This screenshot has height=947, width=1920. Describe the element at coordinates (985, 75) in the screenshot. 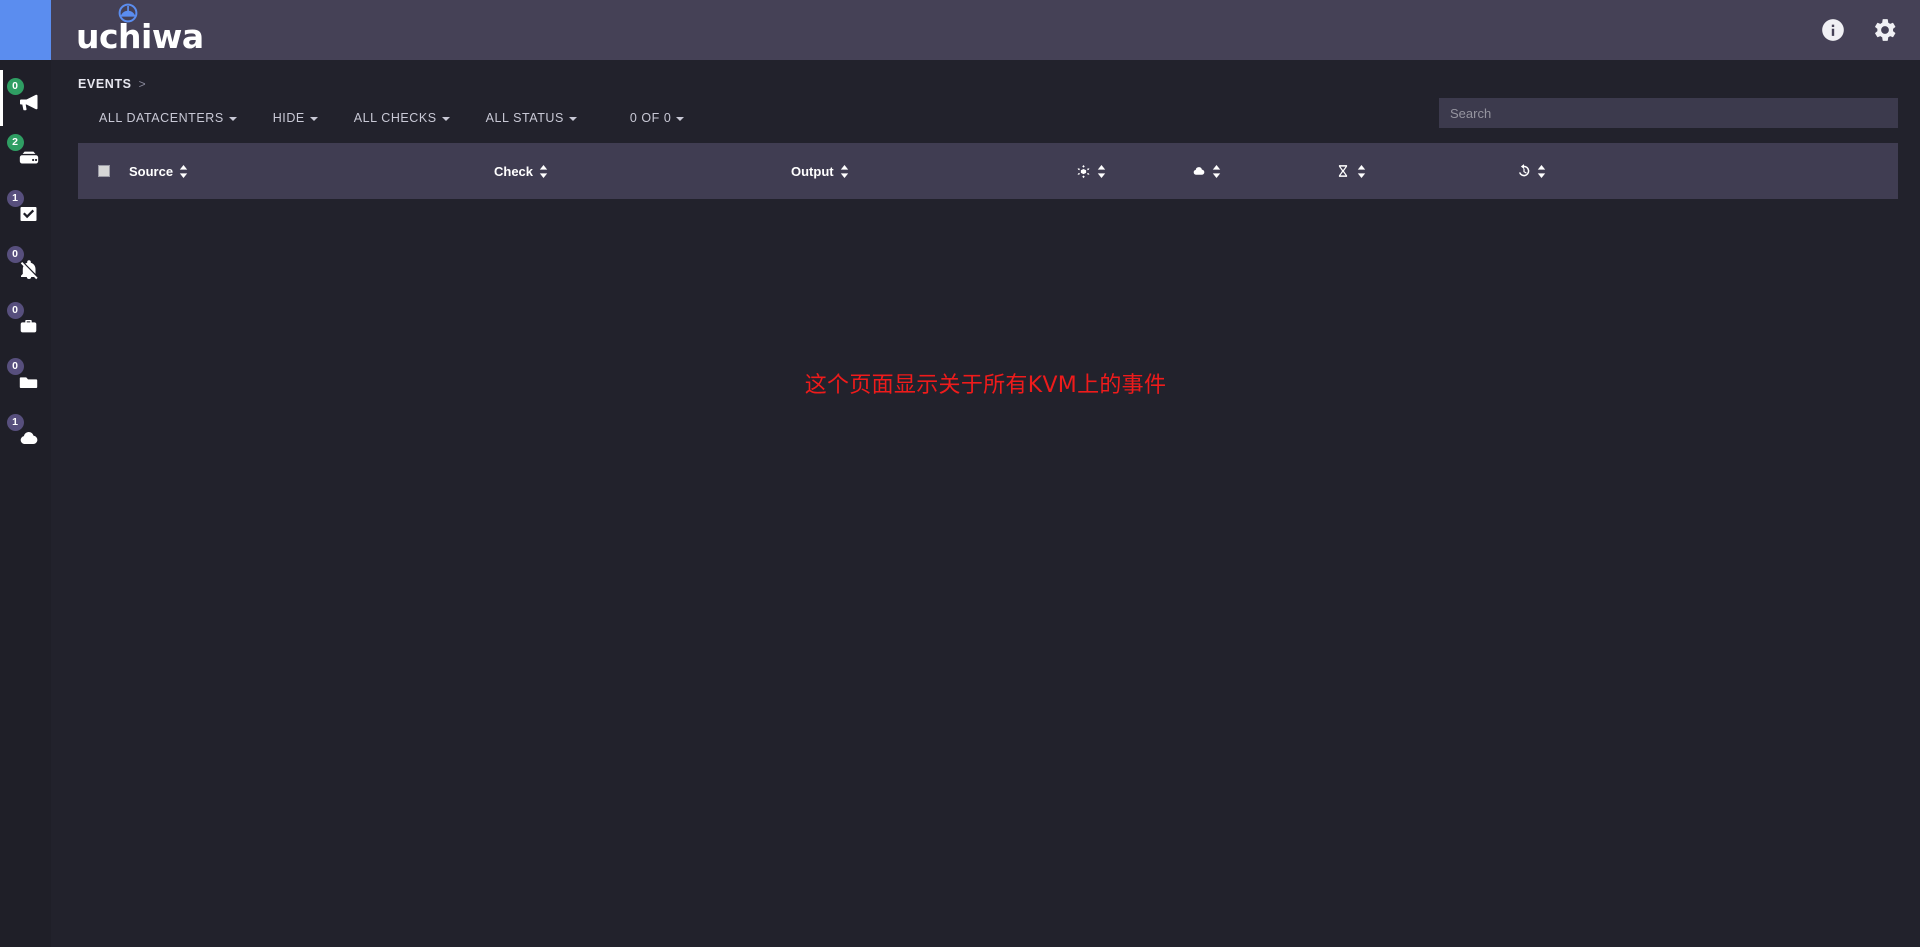

I see `breadcrumb: EVENTS >` at that location.